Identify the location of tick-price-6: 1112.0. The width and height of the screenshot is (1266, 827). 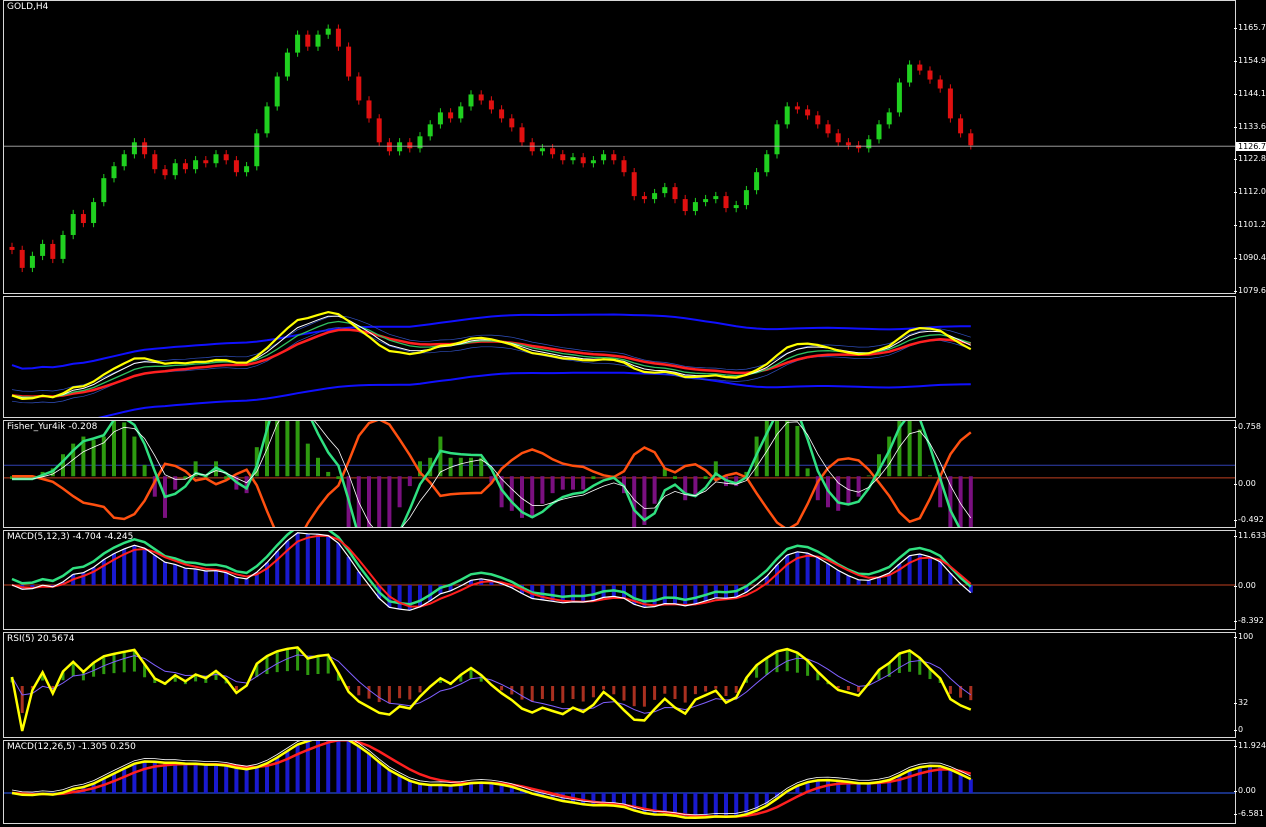
(1250, 191).